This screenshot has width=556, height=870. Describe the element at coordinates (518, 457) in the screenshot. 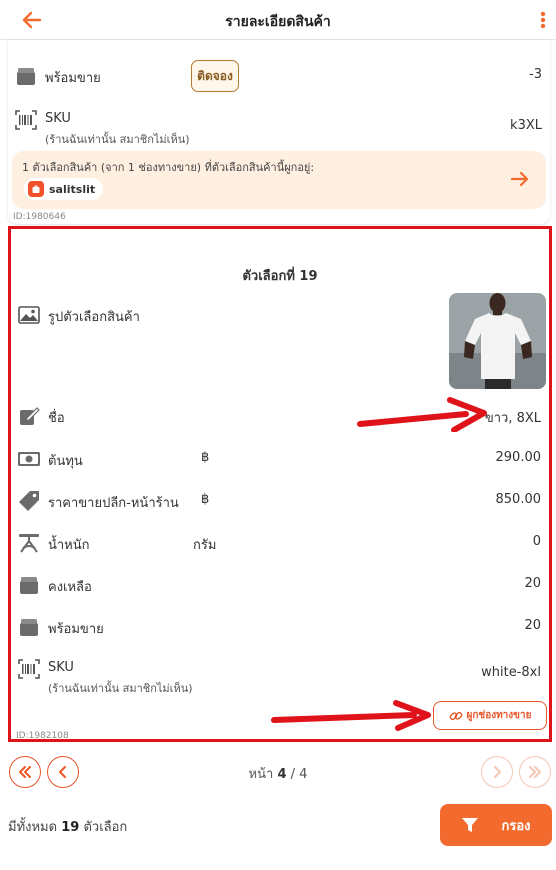

I see `cost-value: 290.00` at that location.